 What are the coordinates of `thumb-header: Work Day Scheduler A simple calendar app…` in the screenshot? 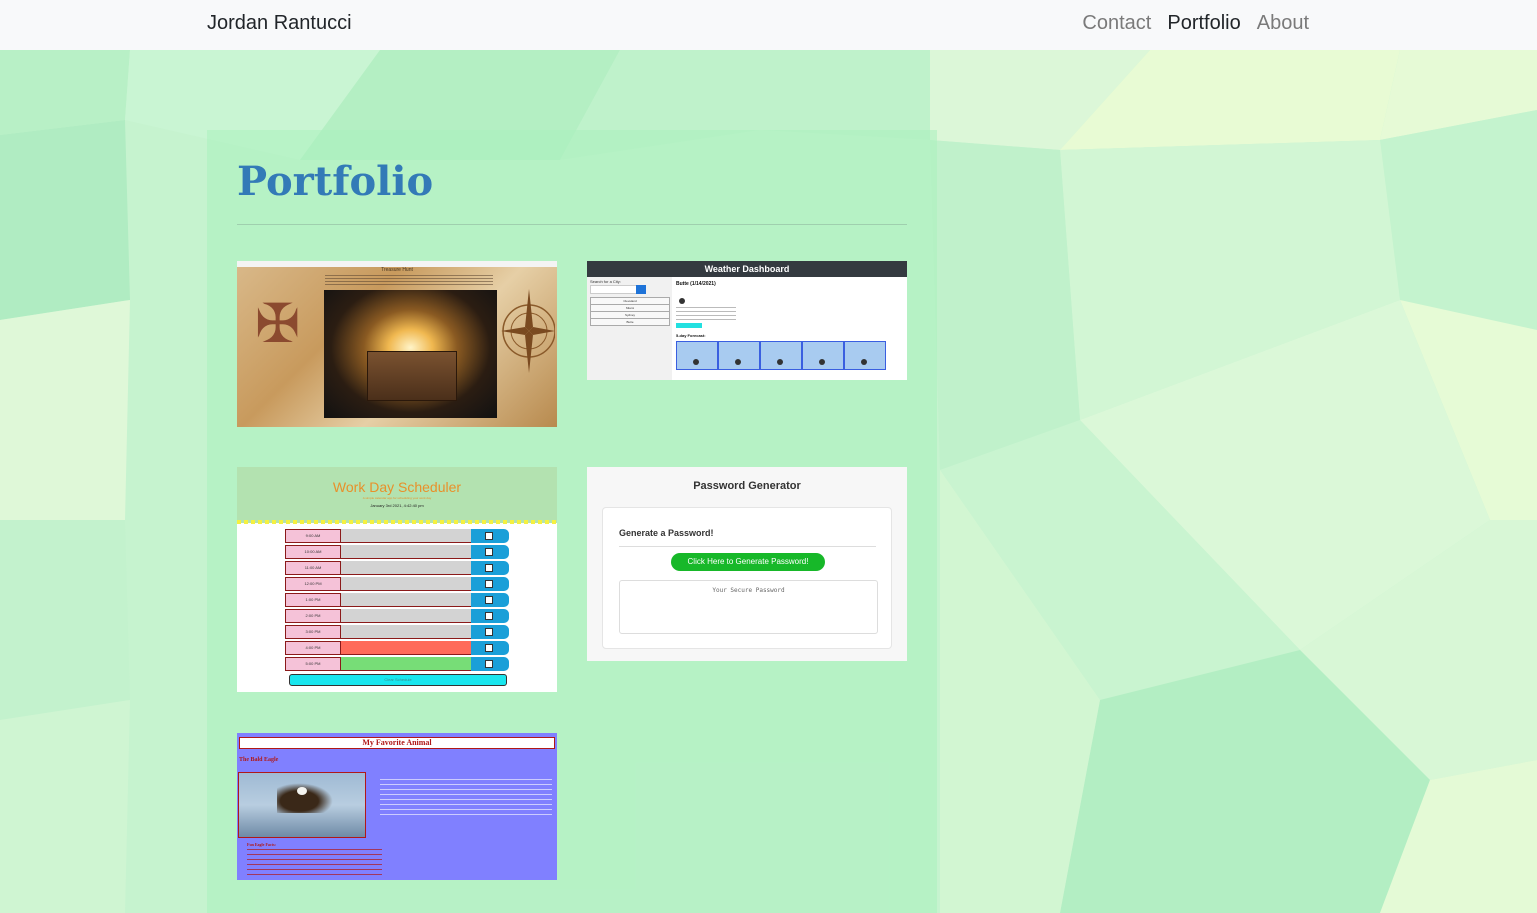 It's located at (397, 495).